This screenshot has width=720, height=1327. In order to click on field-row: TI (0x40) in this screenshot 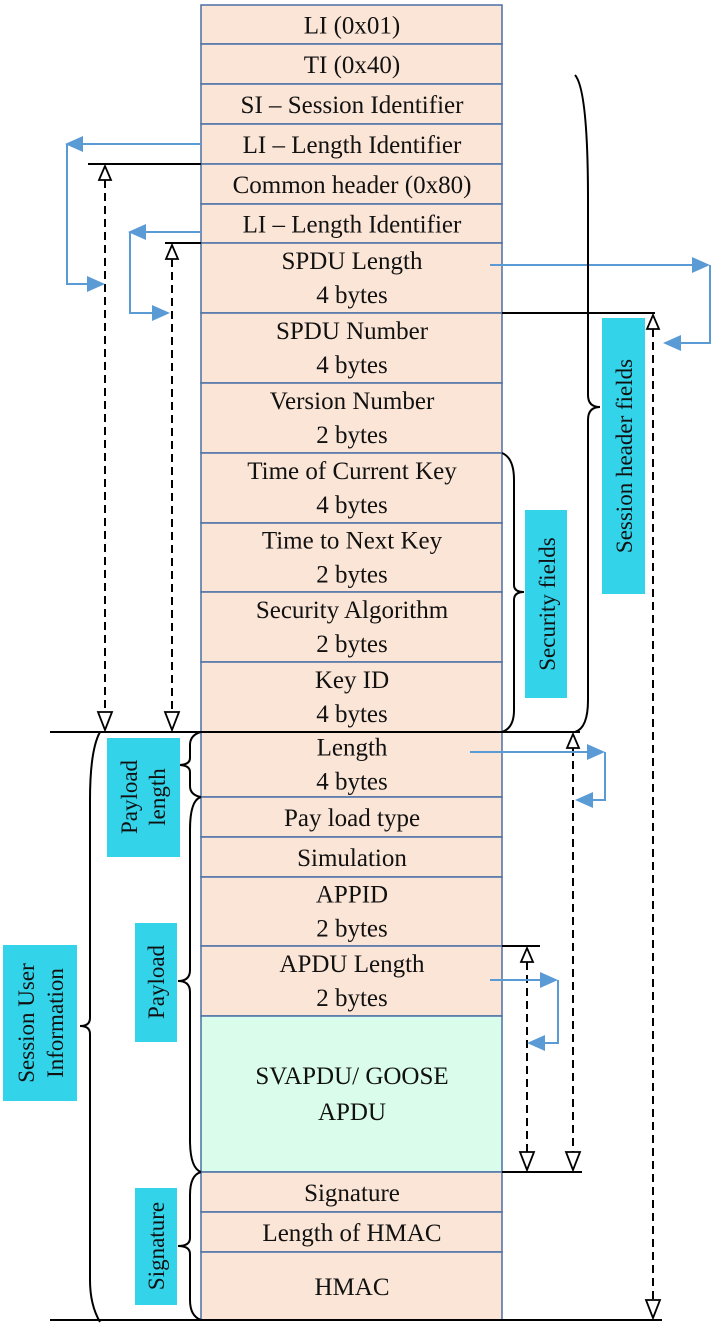, I will do `click(351, 64)`.